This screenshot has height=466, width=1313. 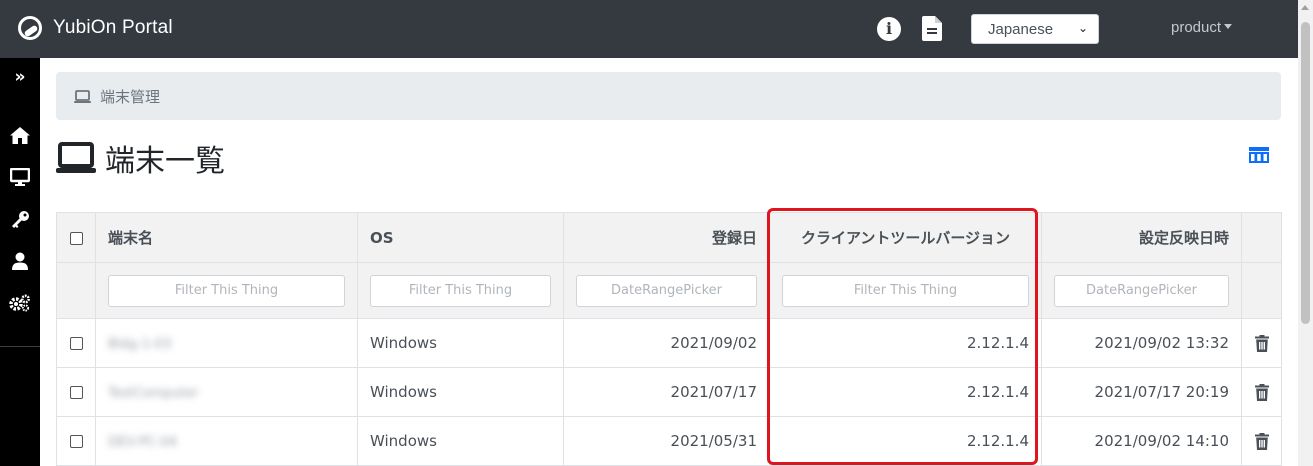 I want to click on registered-date-cell: 2021/07/17, so click(x=666, y=392).